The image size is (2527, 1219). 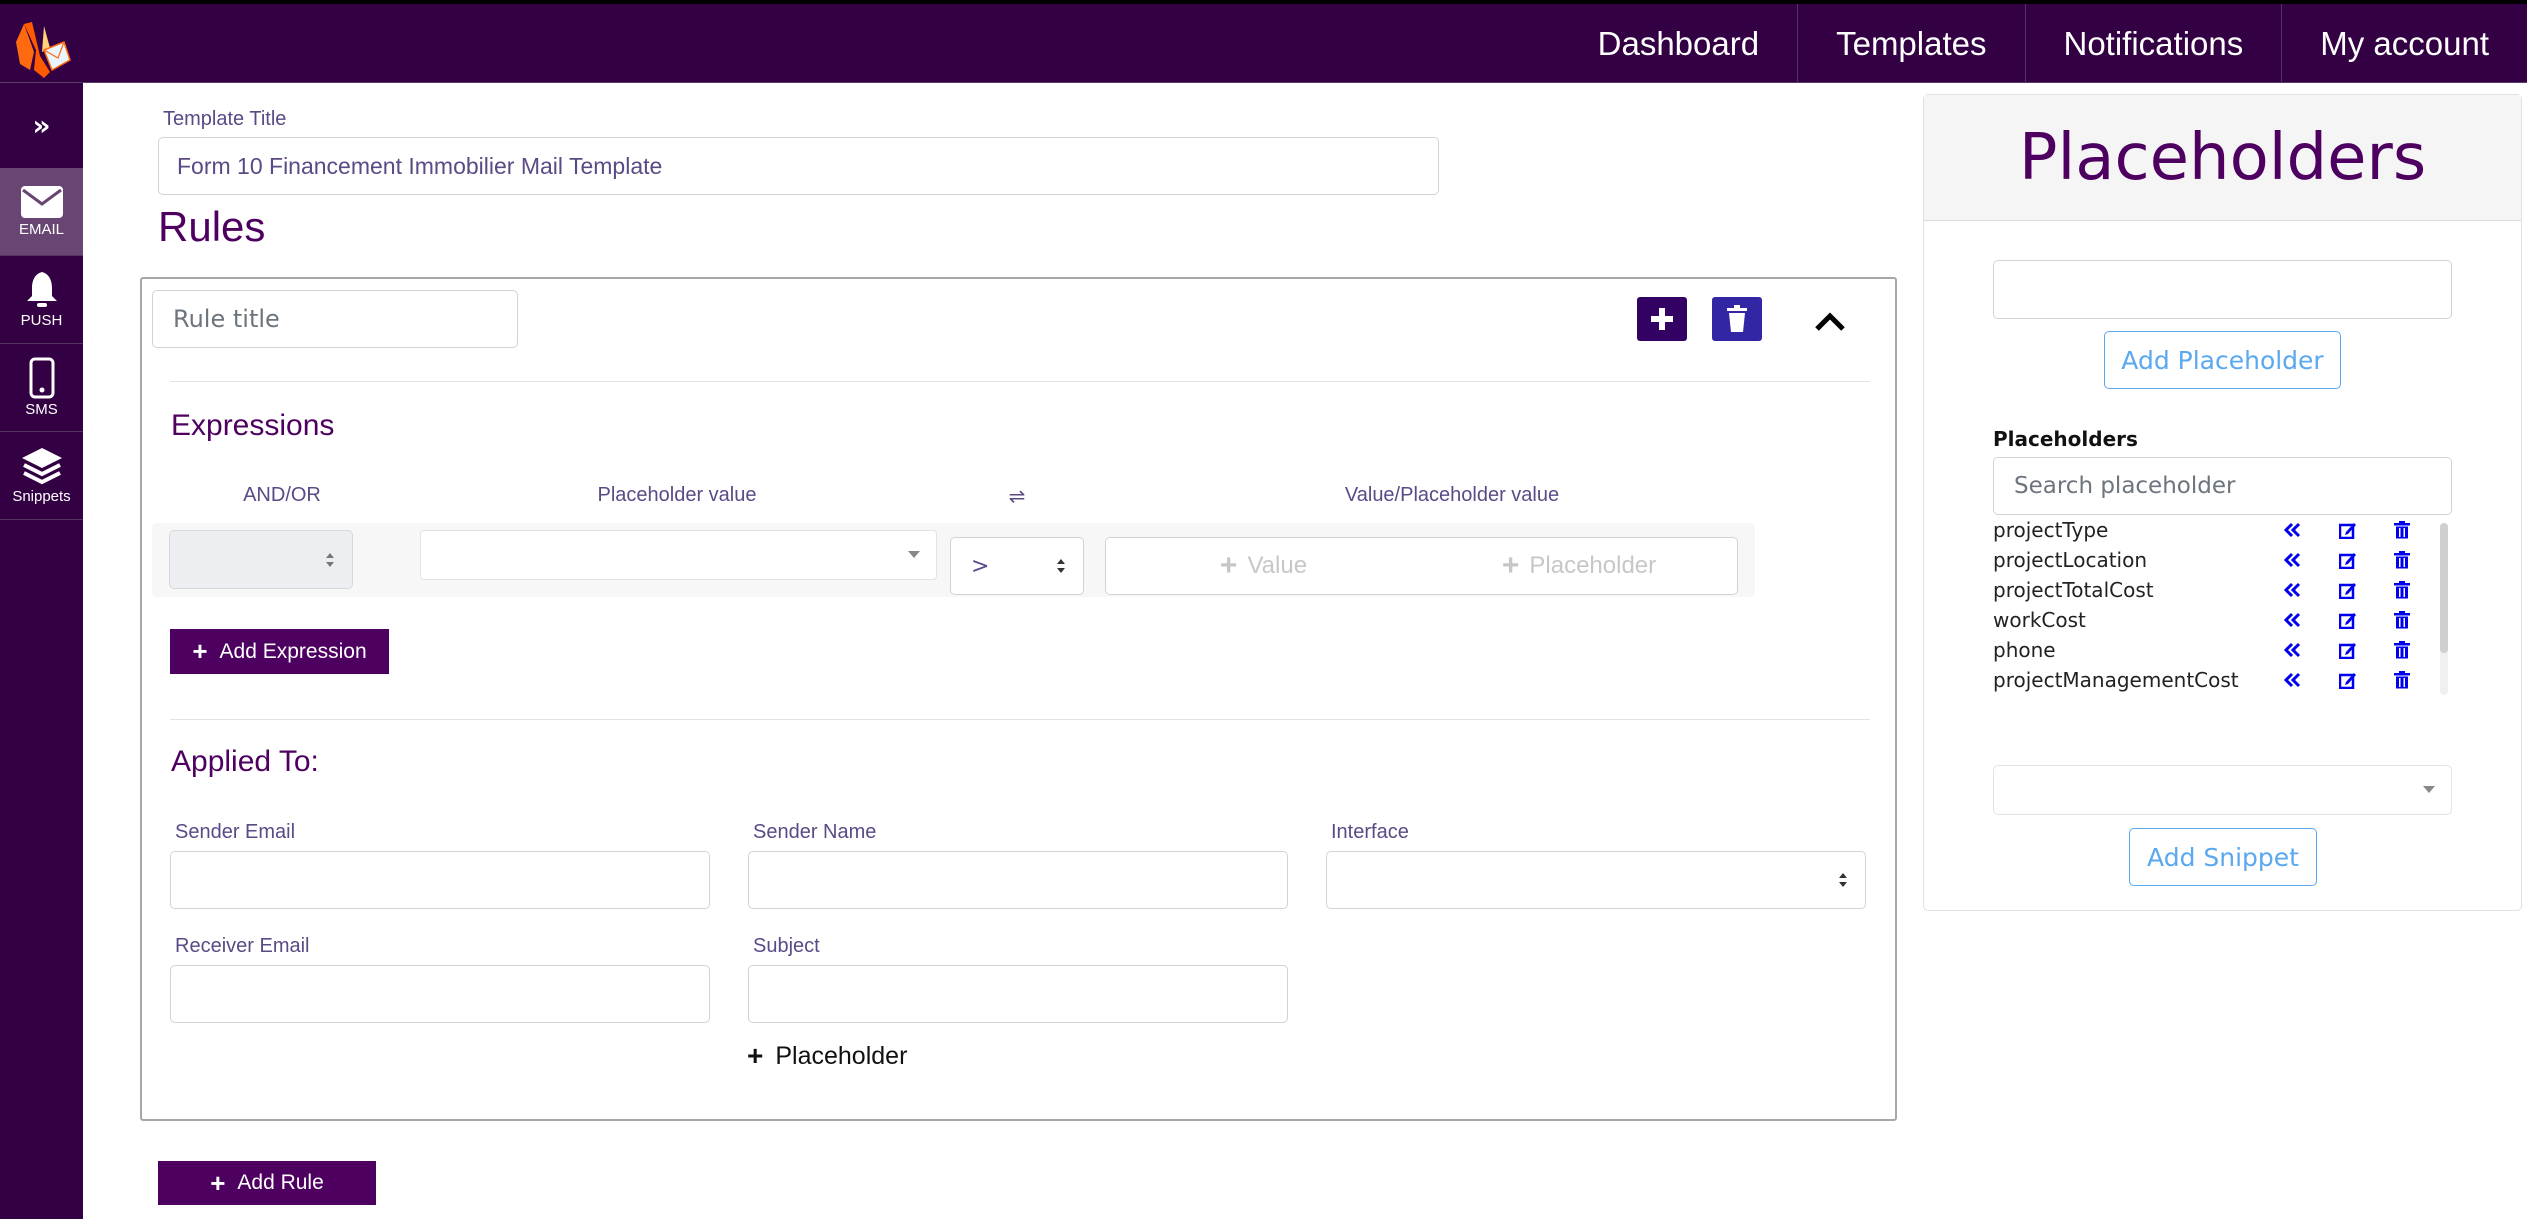 What do you see at coordinates (282, 495) in the screenshot?
I see `column-header-andor: AND/OR` at bounding box center [282, 495].